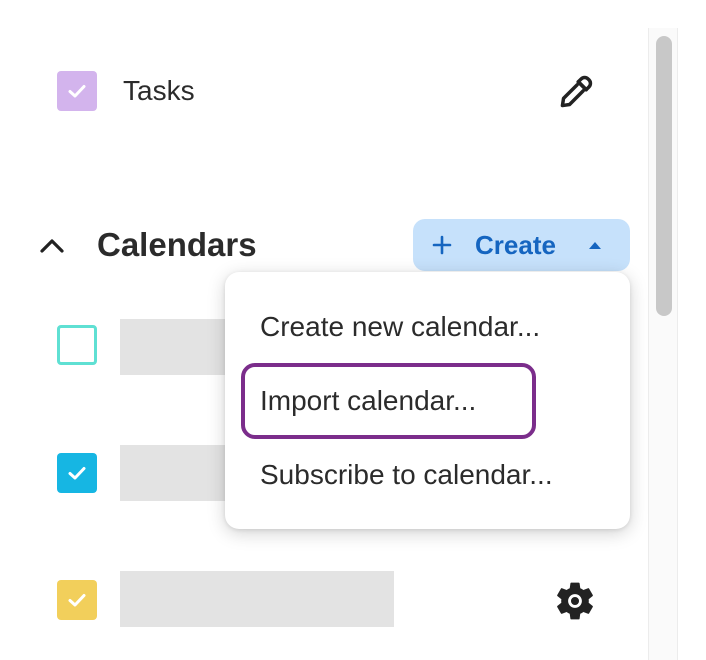  Describe the element at coordinates (442, 245) in the screenshot. I see `plus-icon` at that location.